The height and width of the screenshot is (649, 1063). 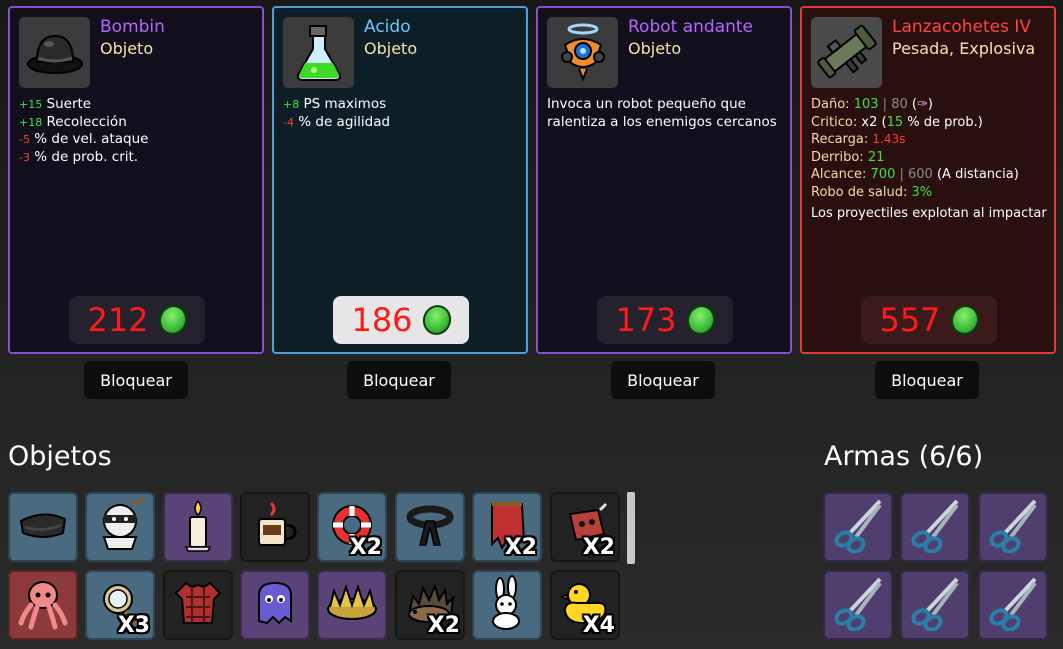 I want to click on rocket-launcher-icon, so click(x=846, y=52).